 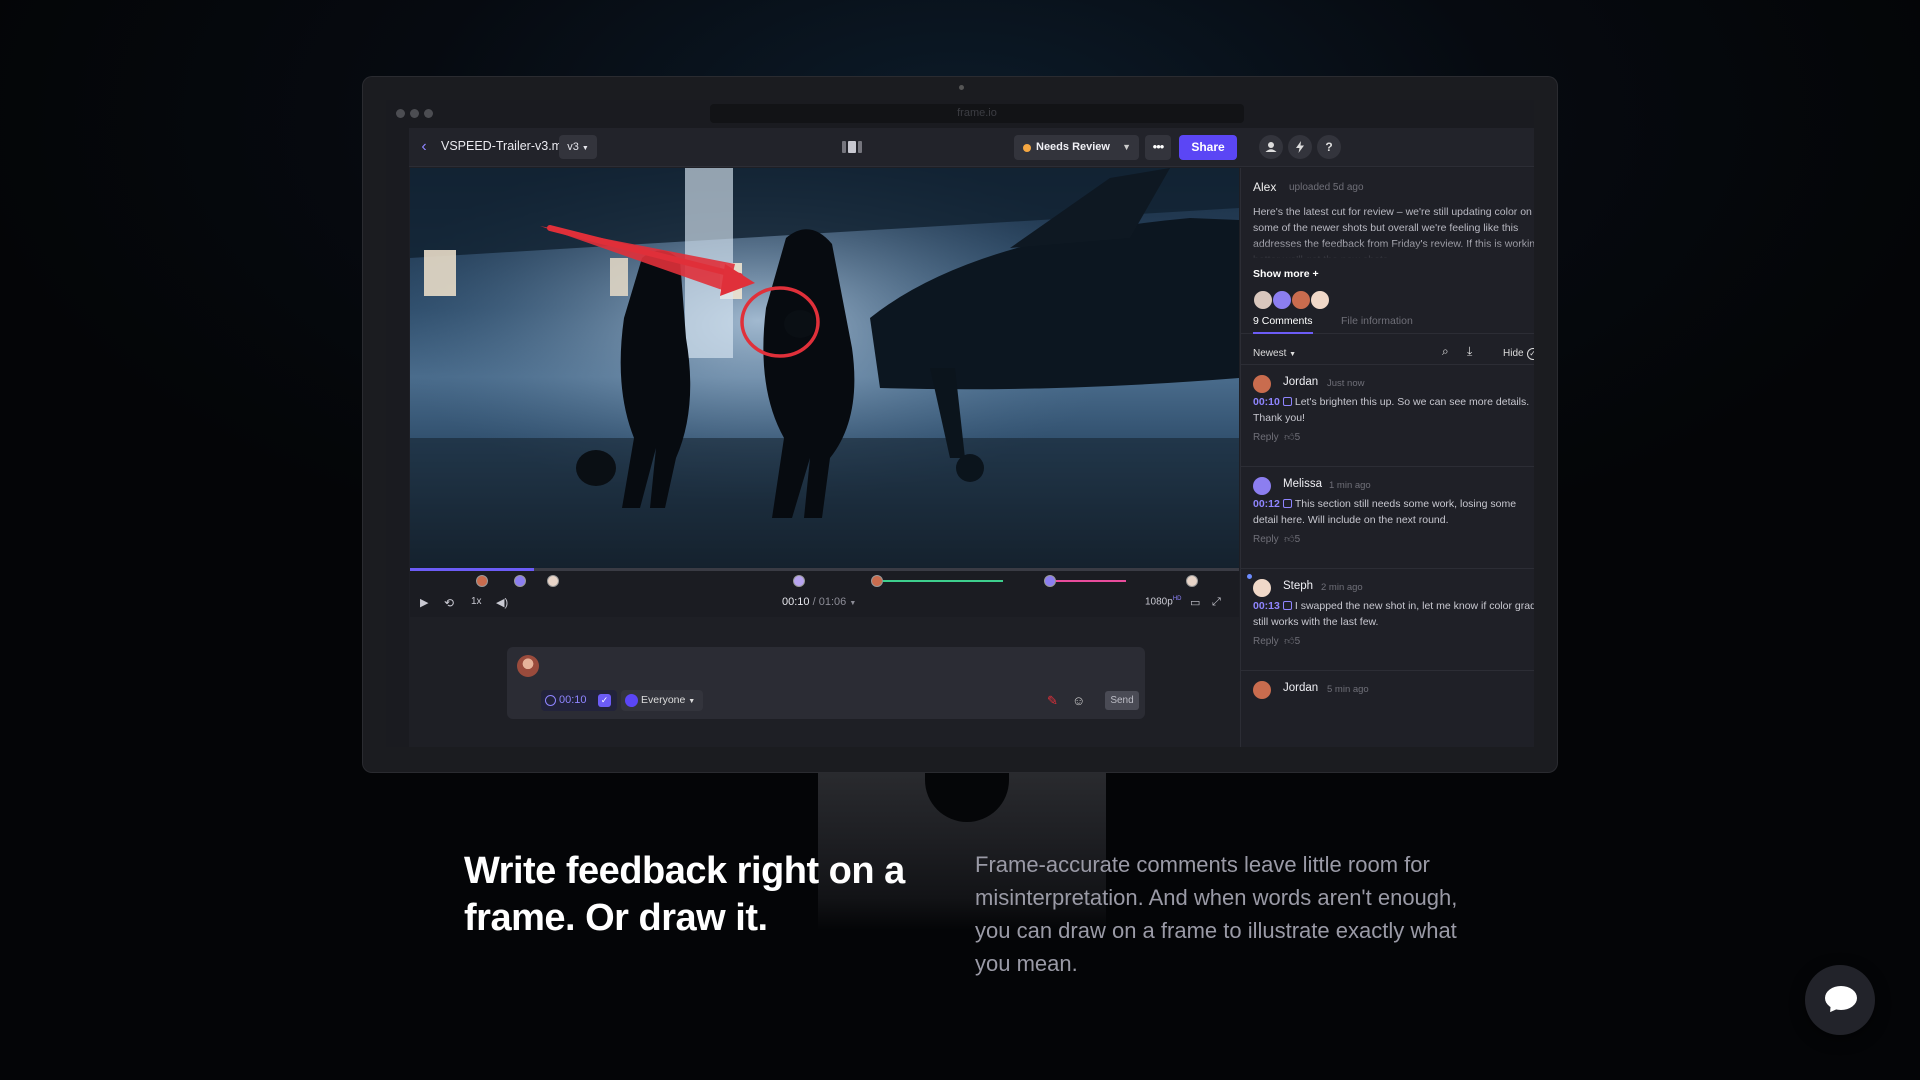 I want to click on description-fade, so click(x=1387, y=250).